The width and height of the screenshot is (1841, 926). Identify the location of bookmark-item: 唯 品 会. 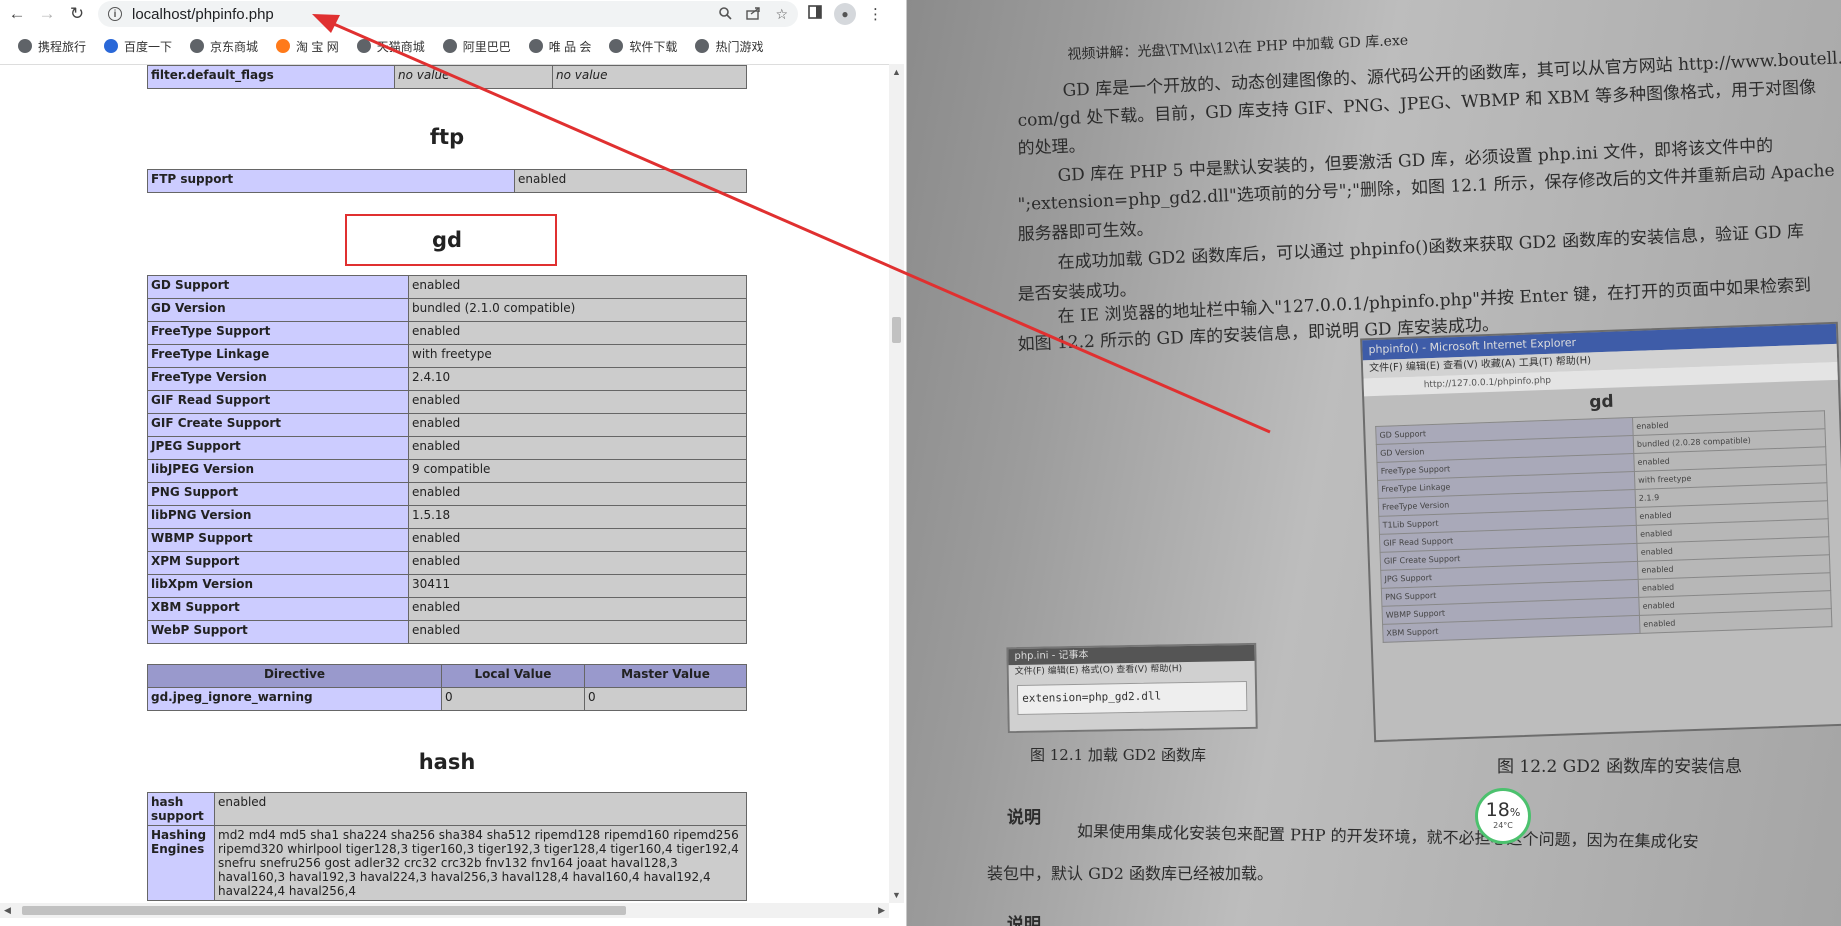
(559, 46).